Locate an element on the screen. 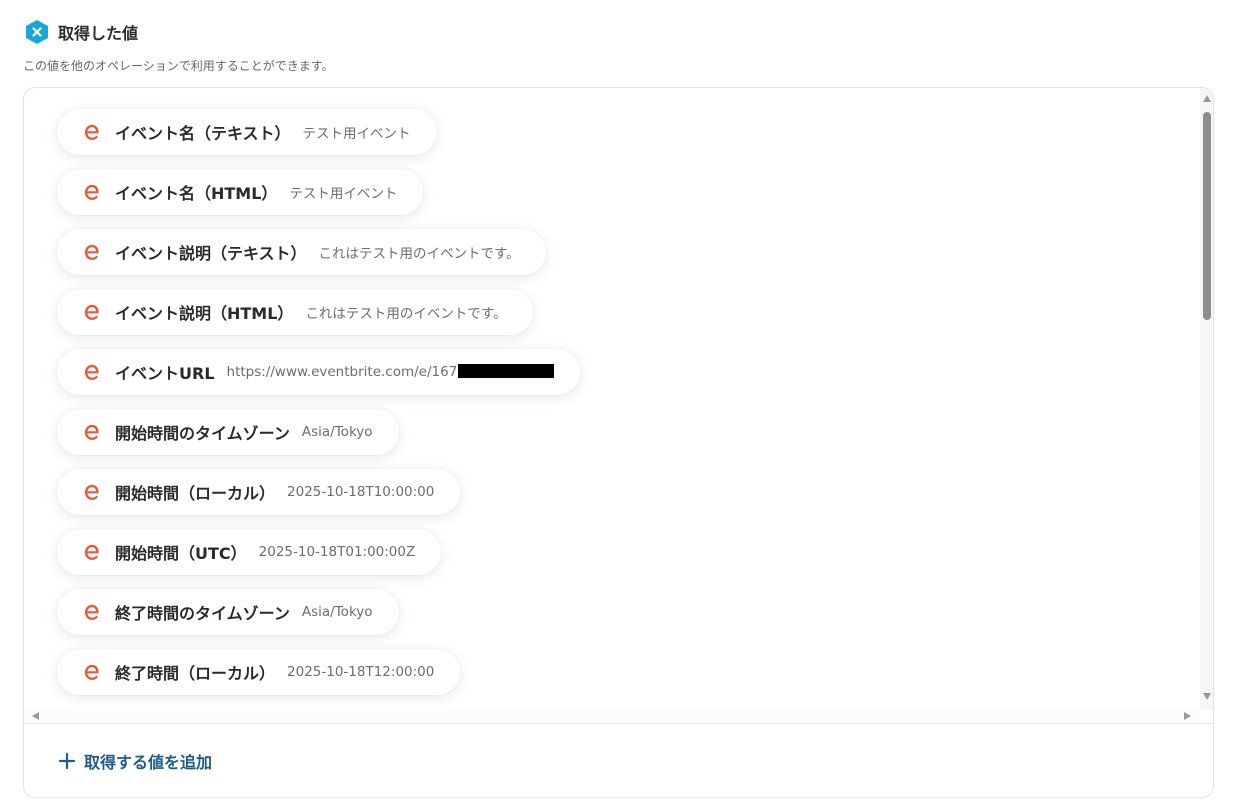 The width and height of the screenshot is (1238, 808). value-item-label: イベント説明（HTML） is located at coordinates (204, 313).